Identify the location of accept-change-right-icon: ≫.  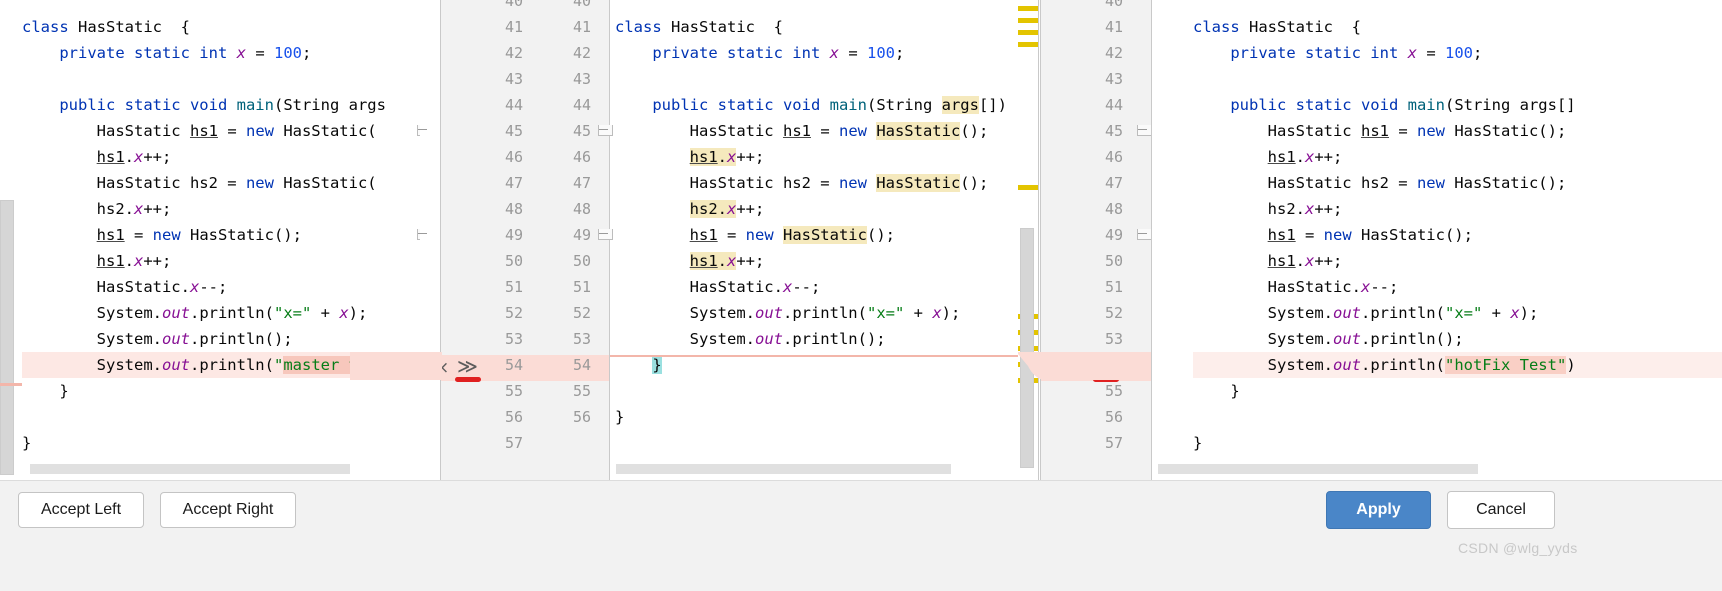
(467, 366).